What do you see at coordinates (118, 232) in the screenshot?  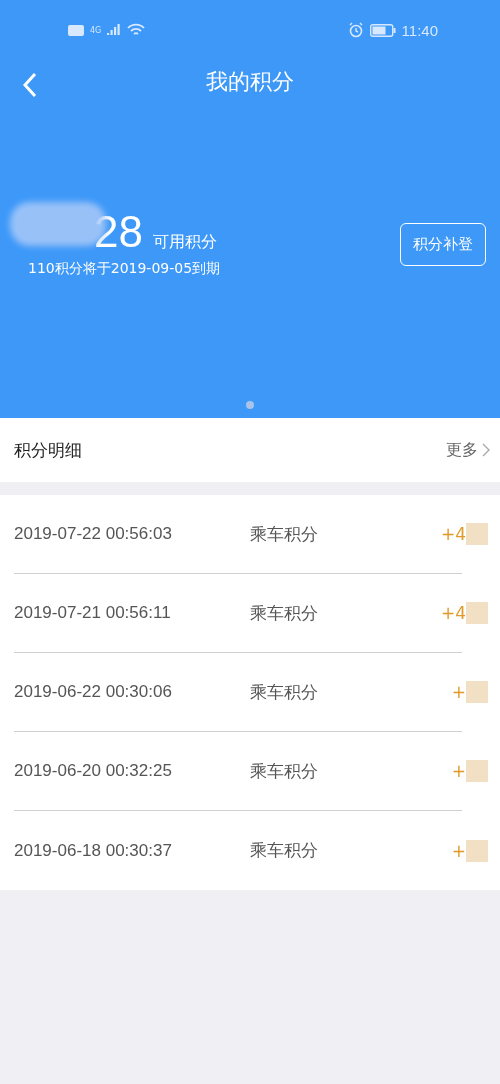 I see `points-balance: 28` at bounding box center [118, 232].